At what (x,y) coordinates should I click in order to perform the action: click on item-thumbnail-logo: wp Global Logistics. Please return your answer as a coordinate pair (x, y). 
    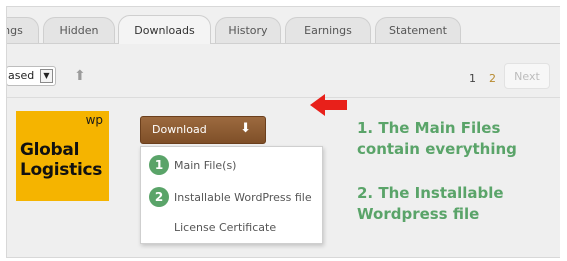
    Looking at the image, I should click on (62, 156).